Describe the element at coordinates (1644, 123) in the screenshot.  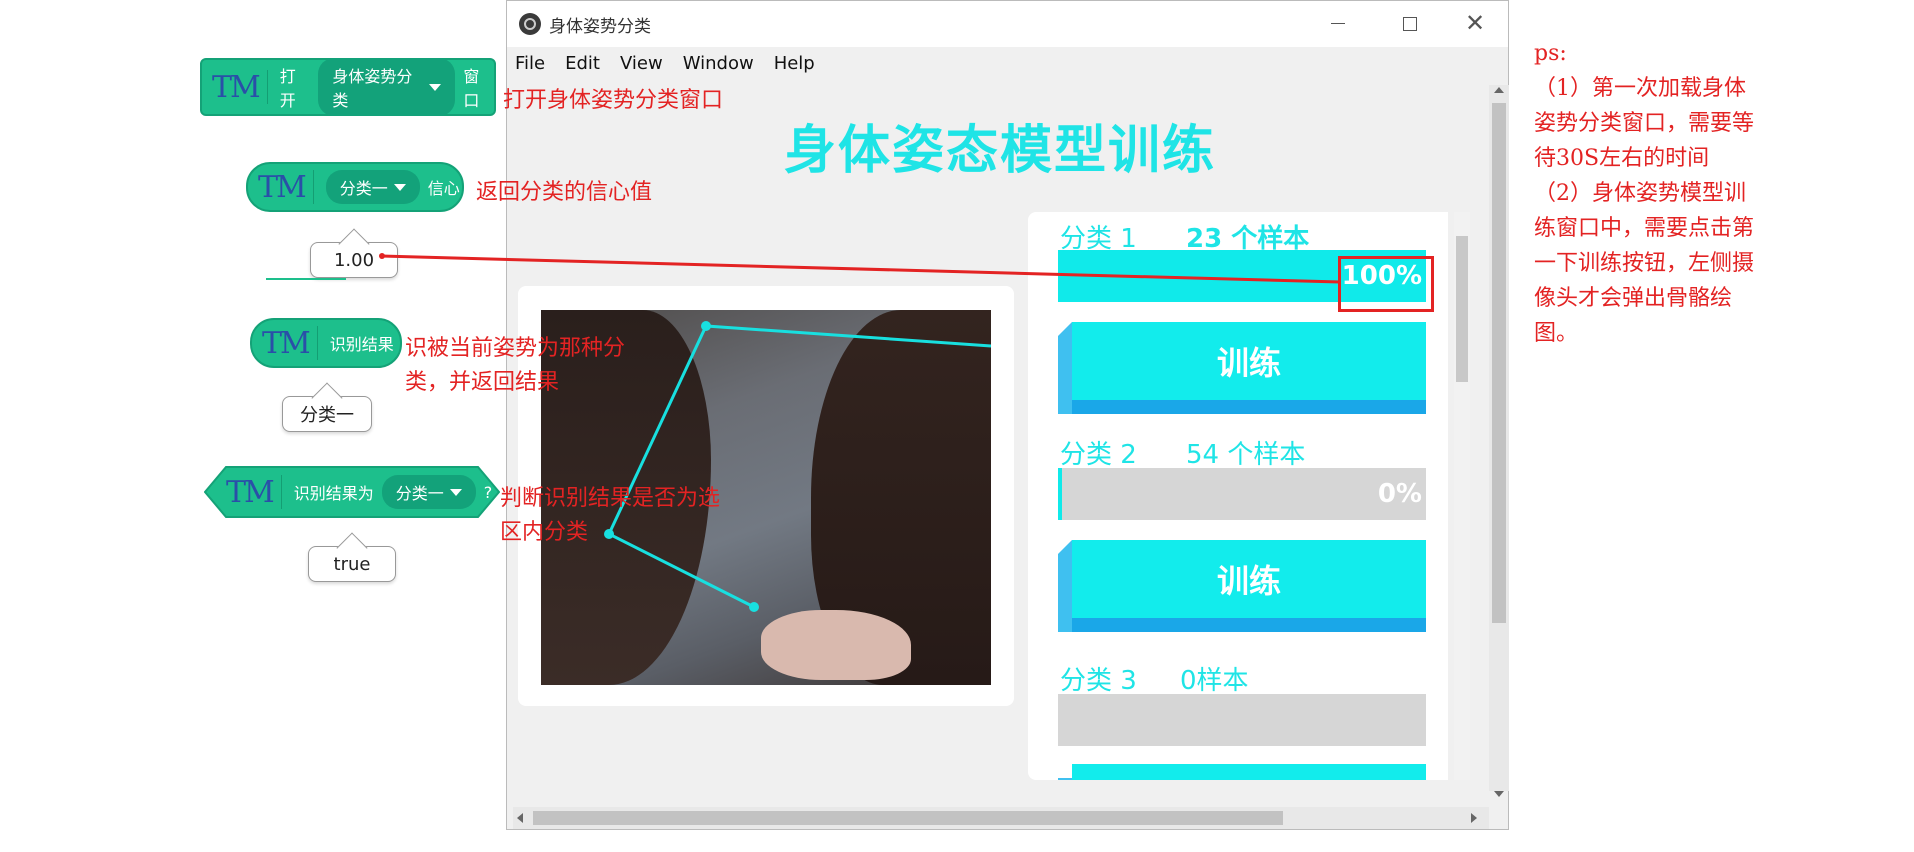
I see `notes-line: 姿势分类窗口，需要等` at that location.